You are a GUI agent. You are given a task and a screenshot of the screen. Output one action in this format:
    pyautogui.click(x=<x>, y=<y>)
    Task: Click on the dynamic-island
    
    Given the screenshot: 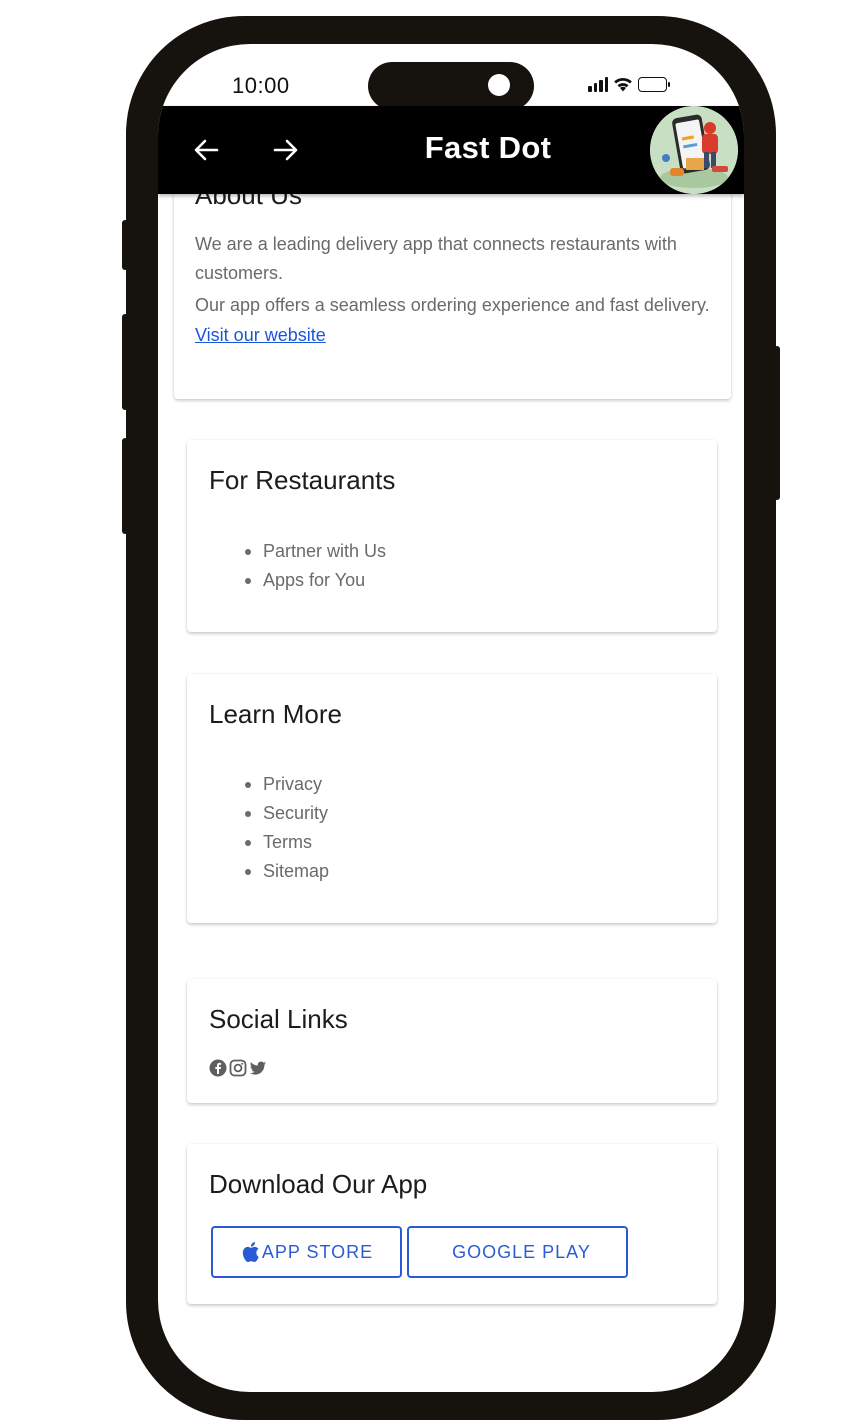 What is the action you would take?
    pyautogui.click(x=451, y=86)
    